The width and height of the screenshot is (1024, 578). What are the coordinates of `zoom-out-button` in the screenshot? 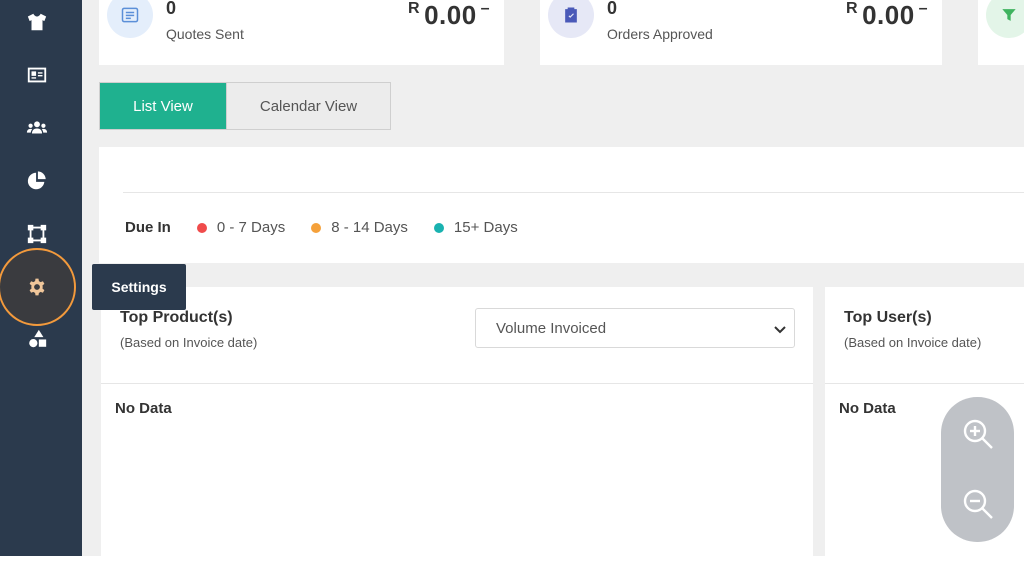 It's located at (978, 504).